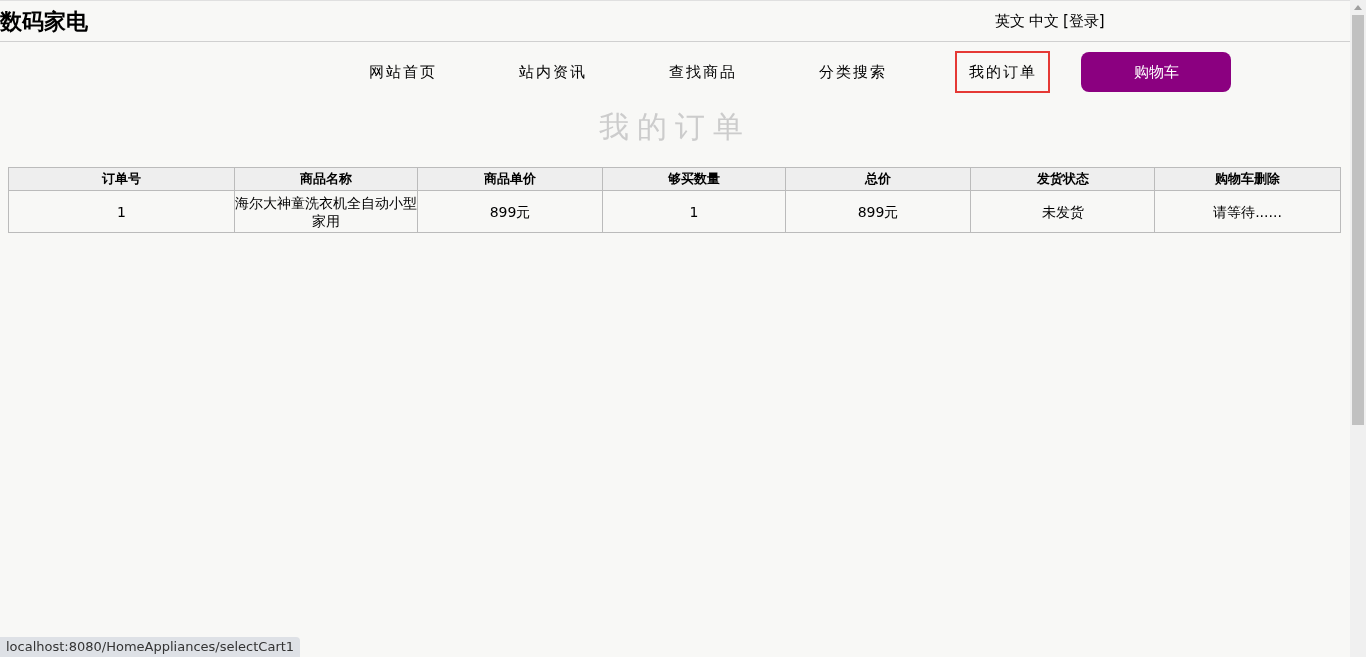 The width and height of the screenshot is (1366, 657). What do you see at coordinates (1062, 179) in the screenshot?
I see `column-header: 发货状态` at bounding box center [1062, 179].